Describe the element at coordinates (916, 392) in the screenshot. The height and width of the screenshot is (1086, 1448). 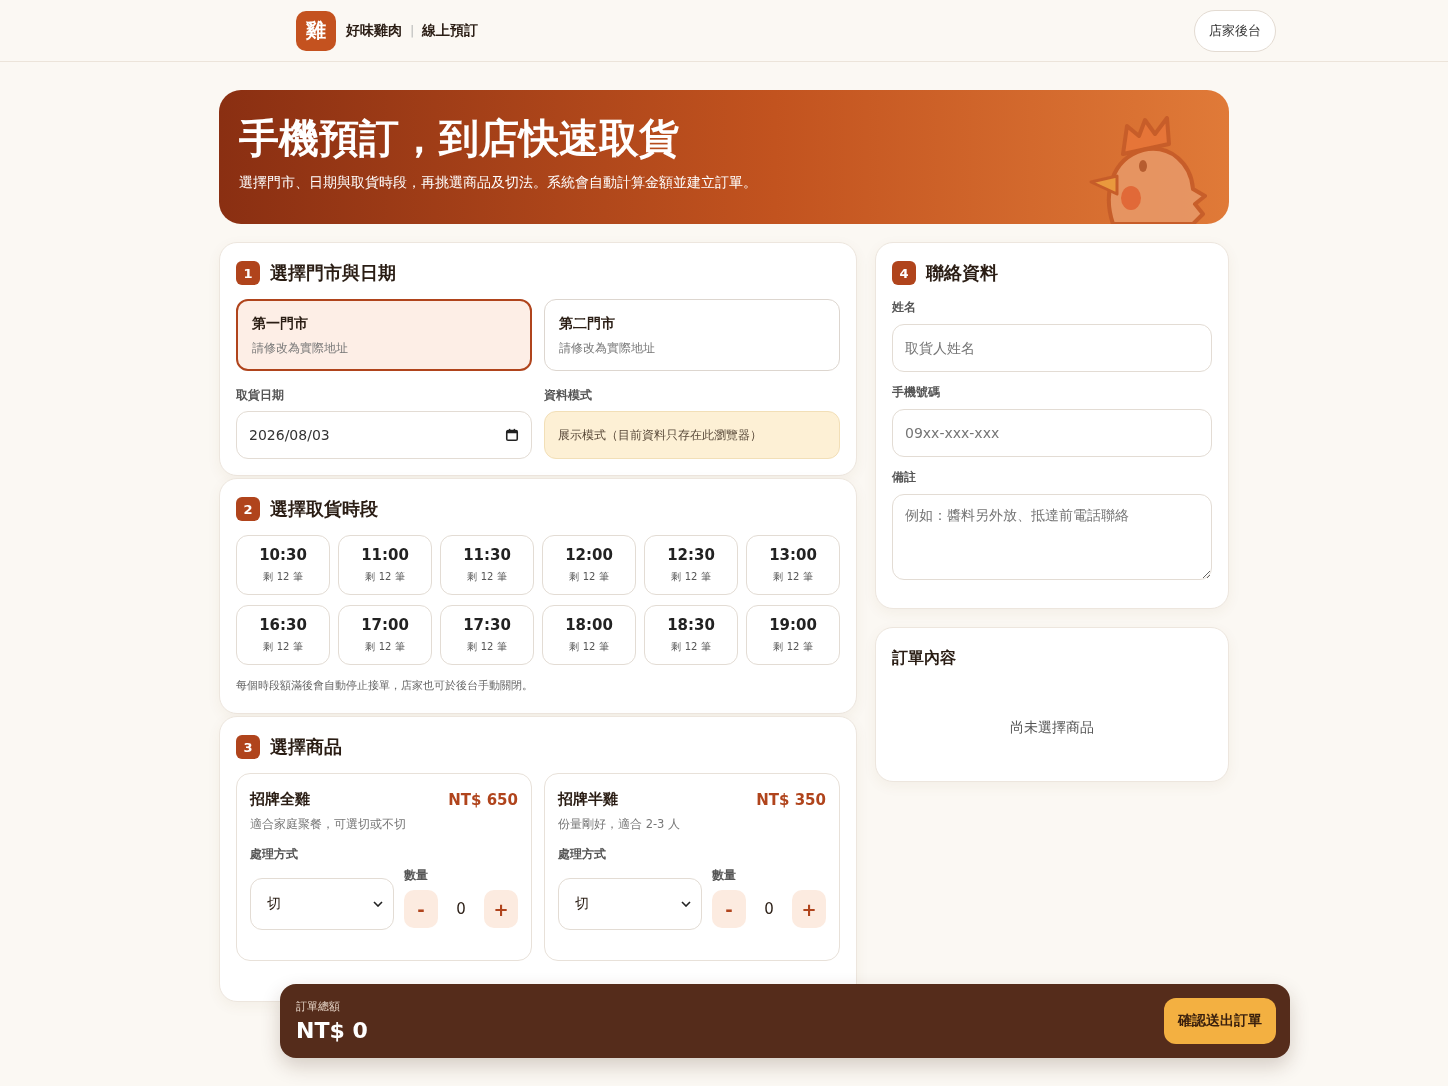
I see `field-label: 手機號碼` at that location.